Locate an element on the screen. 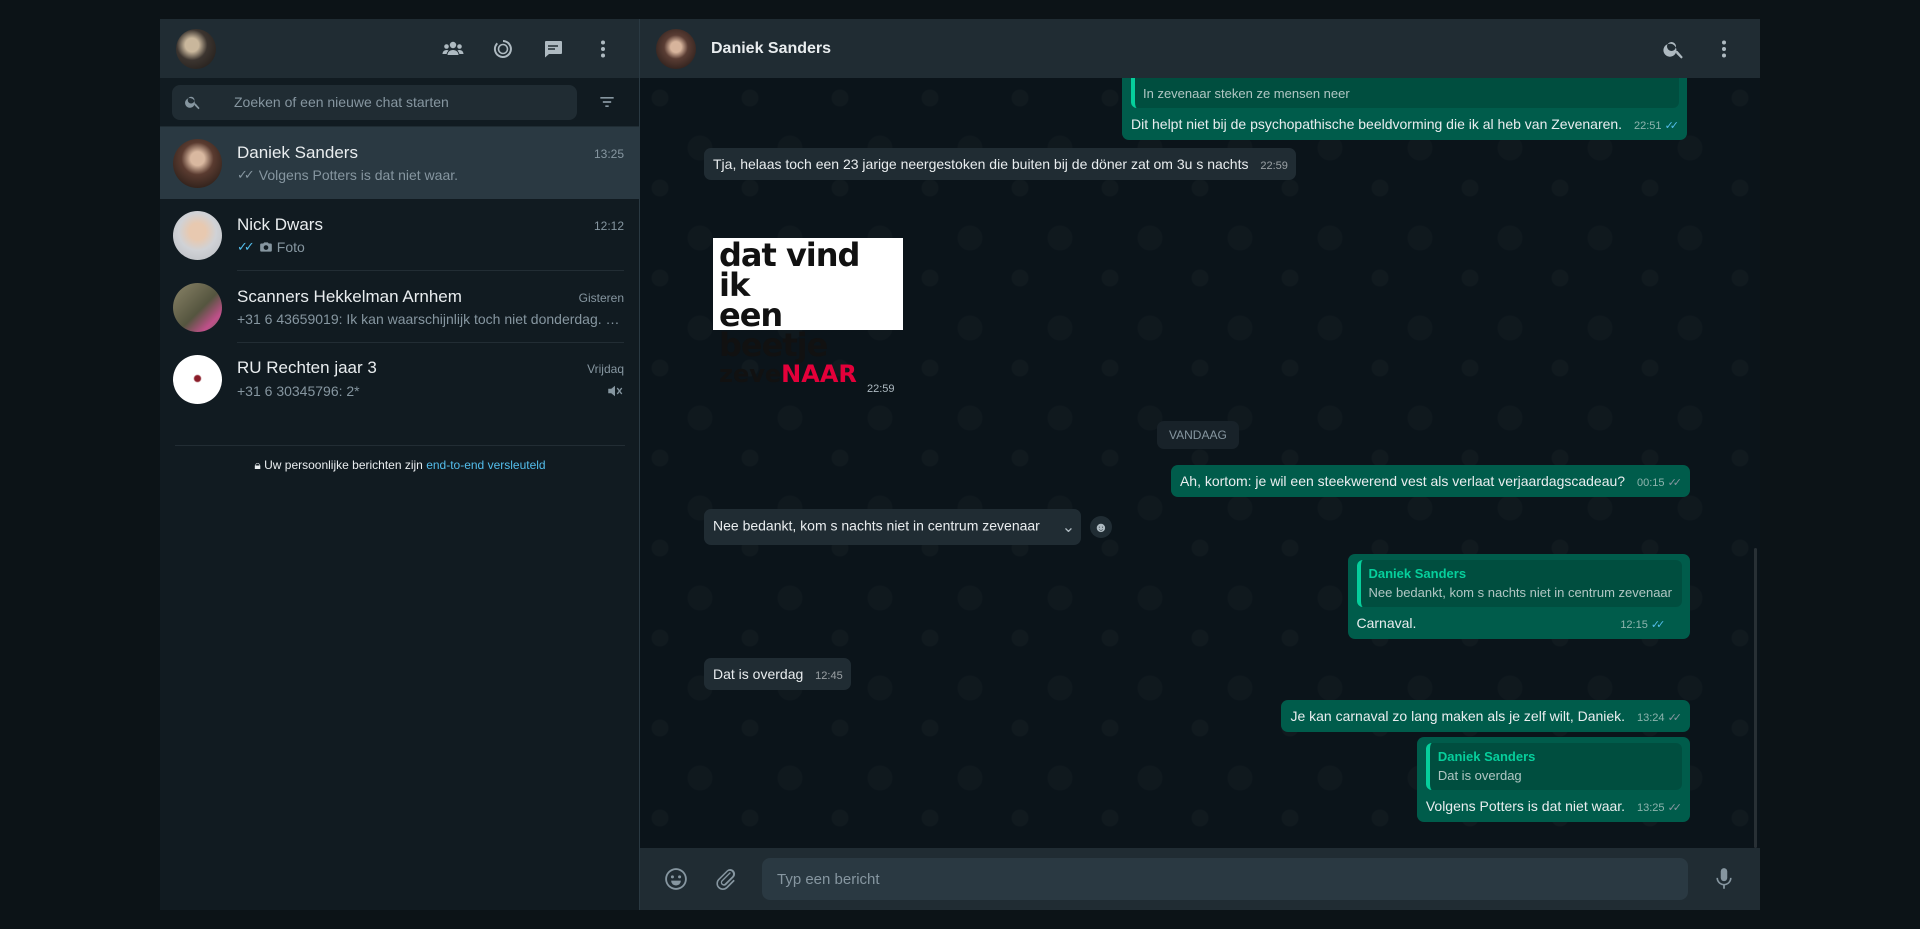 This screenshot has width=1920, height=929. communities-button is located at coordinates (453, 49).